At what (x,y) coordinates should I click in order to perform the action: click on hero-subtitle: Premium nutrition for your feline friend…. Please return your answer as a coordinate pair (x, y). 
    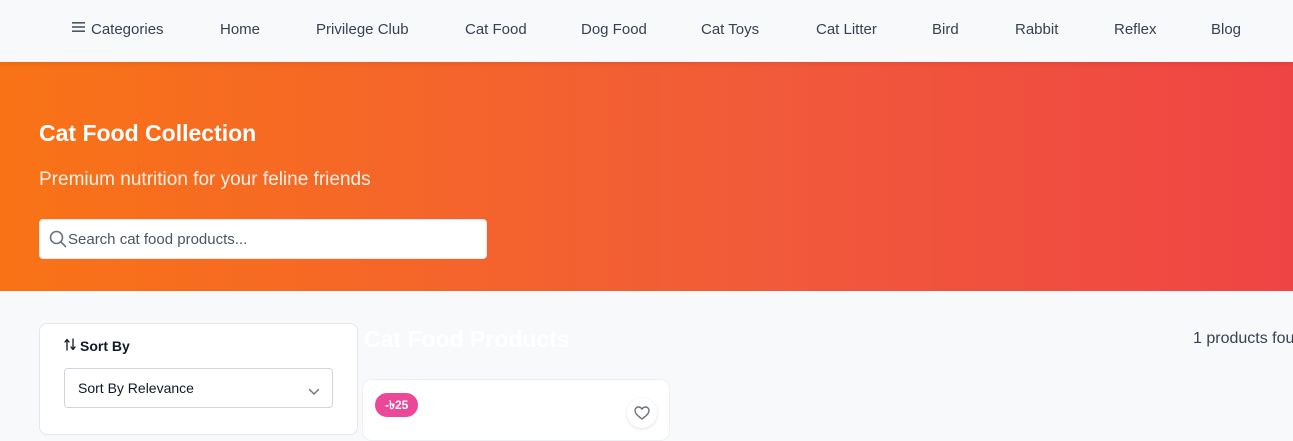
    Looking at the image, I should click on (205, 179).